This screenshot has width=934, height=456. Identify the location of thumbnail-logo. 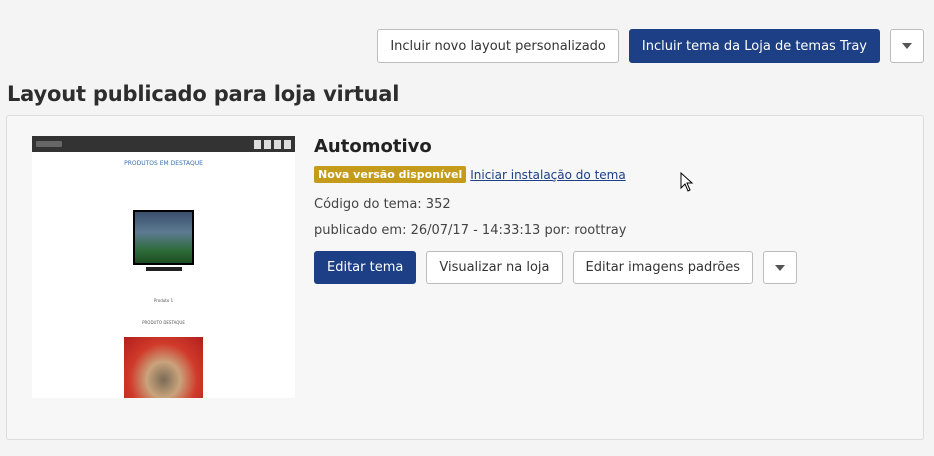
(49, 144).